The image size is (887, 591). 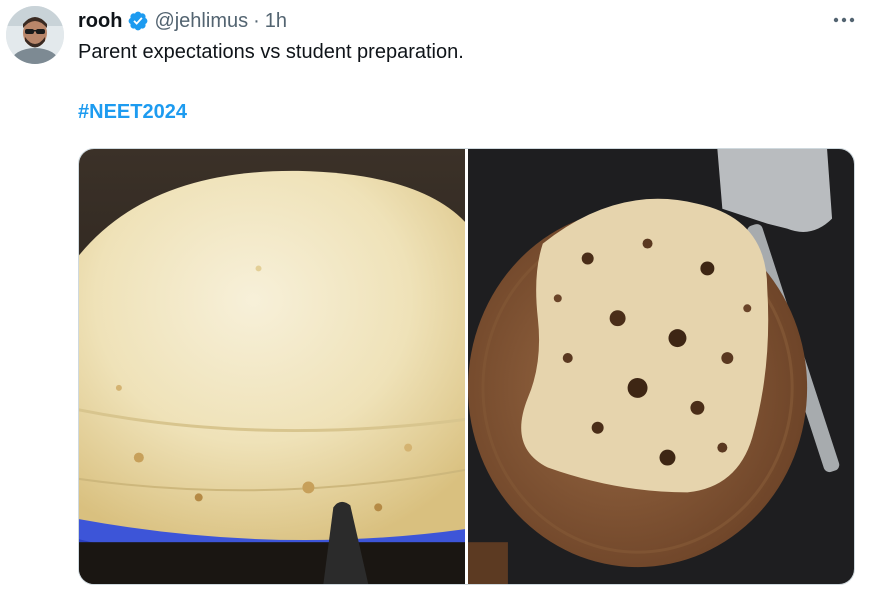 I want to click on more-options-button, so click(x=844, y=20).